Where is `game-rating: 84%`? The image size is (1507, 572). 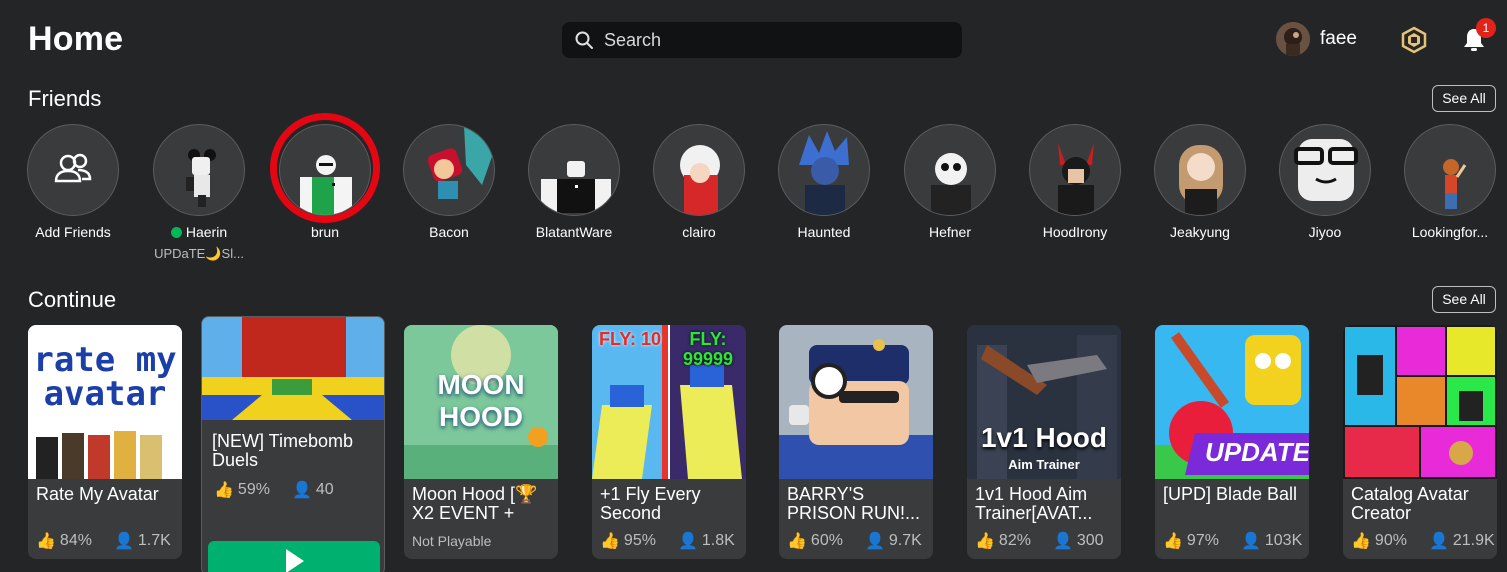
game-rating: 84% is located at coordinates (75, 540).